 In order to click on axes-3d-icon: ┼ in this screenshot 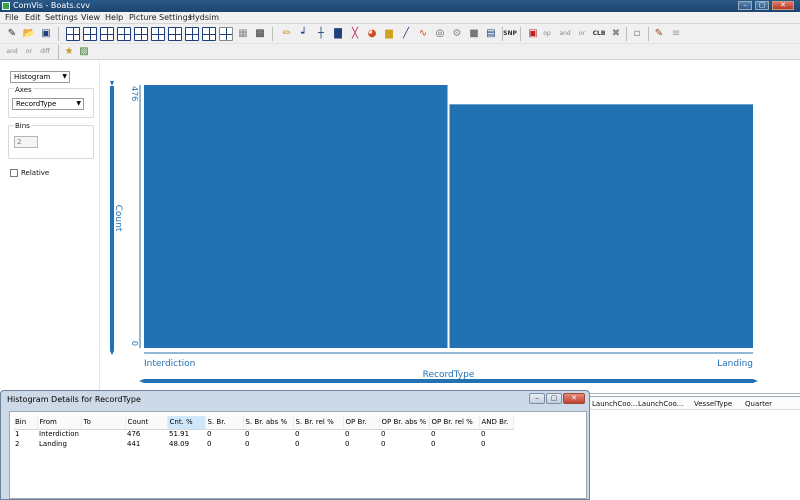, I will do `click(321, 34)`.